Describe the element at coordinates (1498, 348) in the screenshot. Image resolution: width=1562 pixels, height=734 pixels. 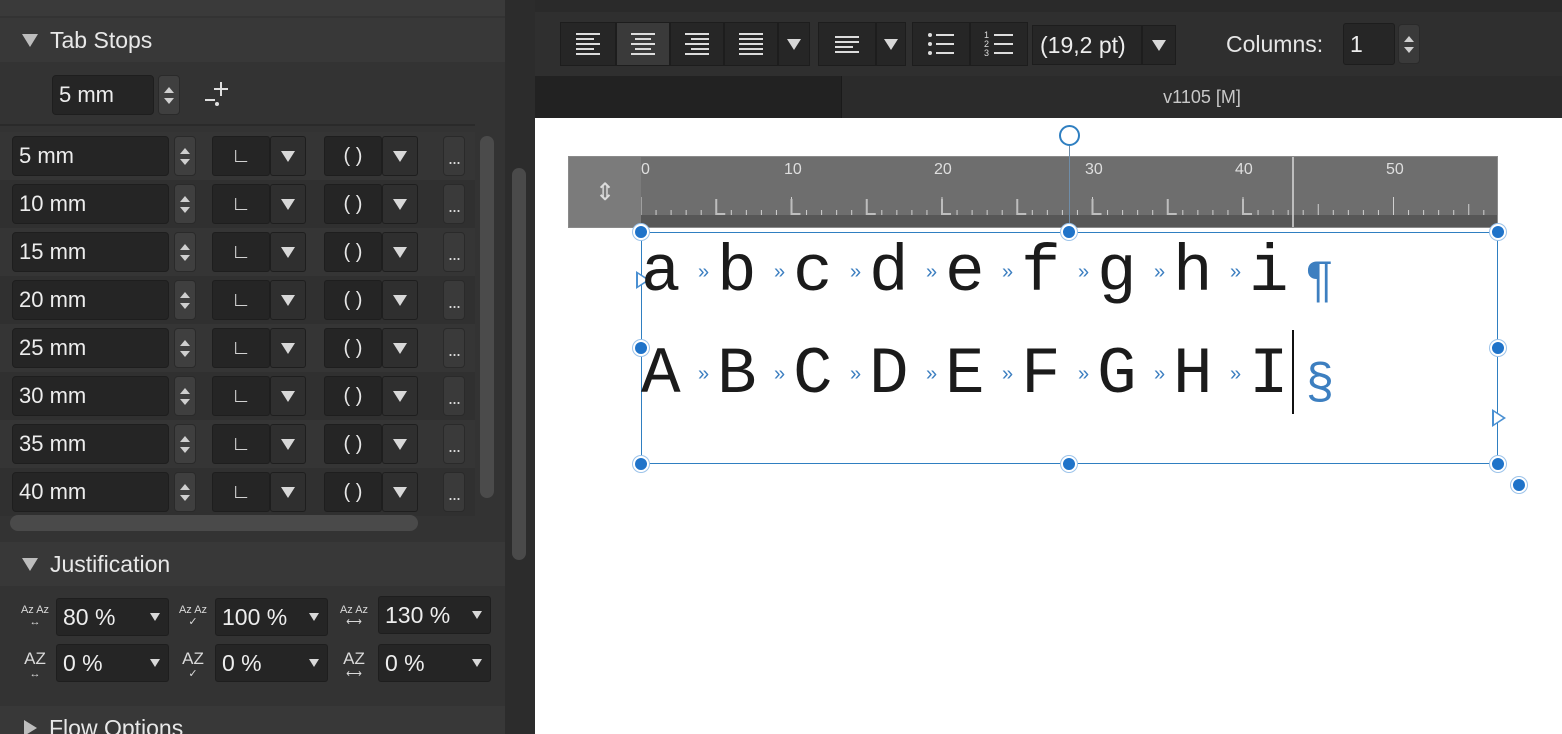
I see `frame-handle-middle-right` at that location.